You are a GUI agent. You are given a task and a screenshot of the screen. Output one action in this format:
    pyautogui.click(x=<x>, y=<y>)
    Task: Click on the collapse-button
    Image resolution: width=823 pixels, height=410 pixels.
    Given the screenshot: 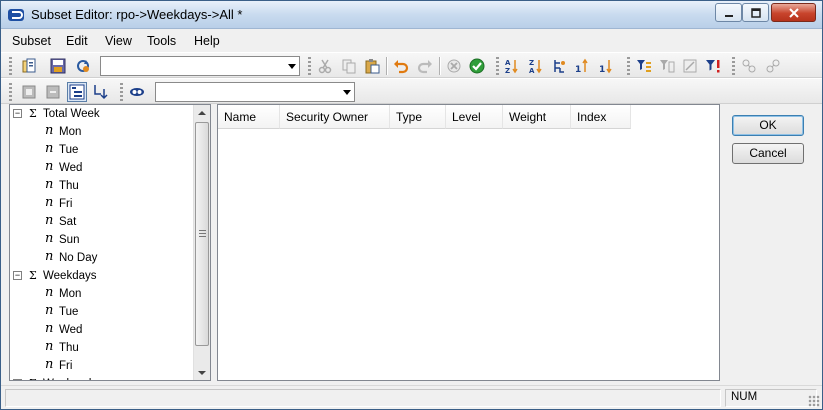 What is the action you would take?
    pyautogui.click(x=773, y=66)
    